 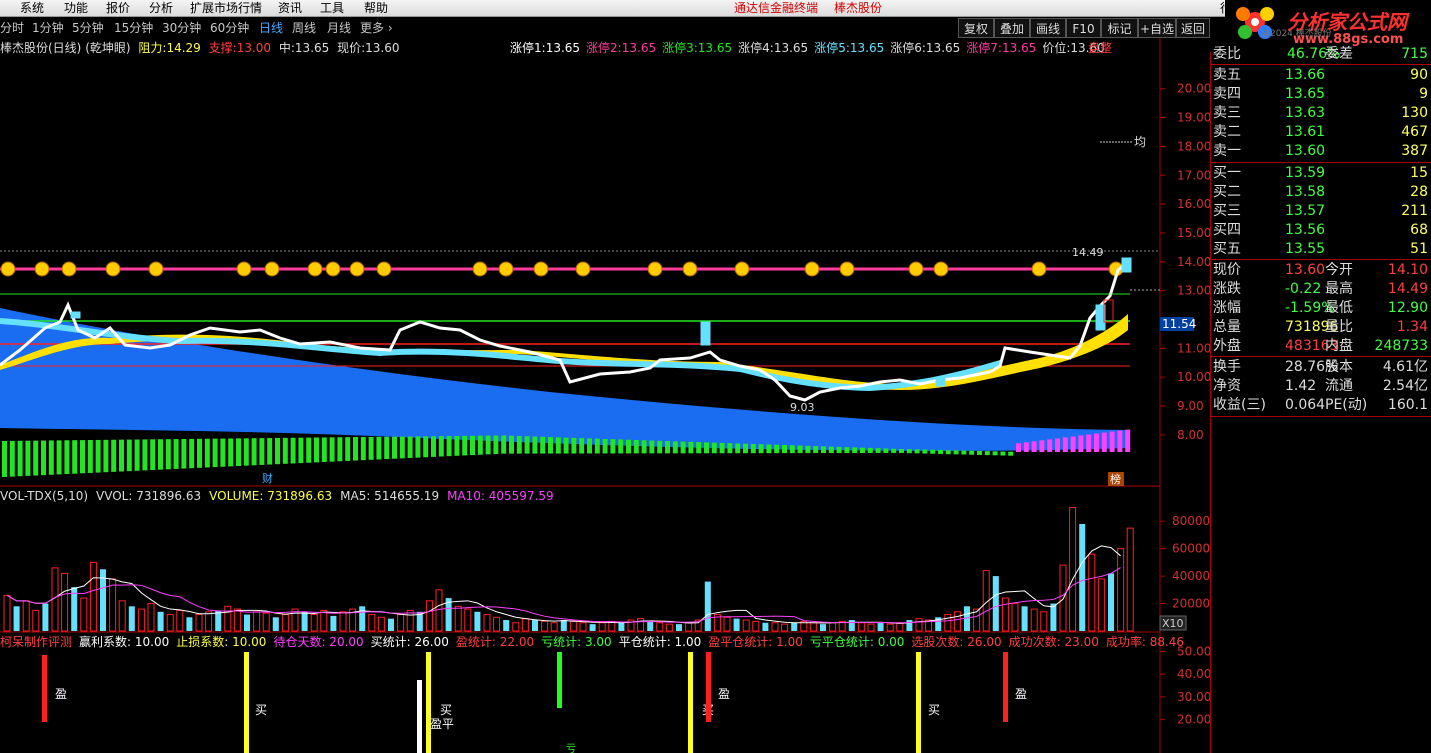 I want to click on menu-item-0: 系统, so click(x=32, y=8).